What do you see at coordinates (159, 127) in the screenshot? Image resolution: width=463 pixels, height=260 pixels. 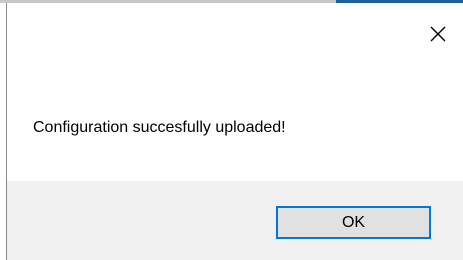 I see `dialog-message: Configuration succesfully uploaded!` at bounding box center [159, 127].